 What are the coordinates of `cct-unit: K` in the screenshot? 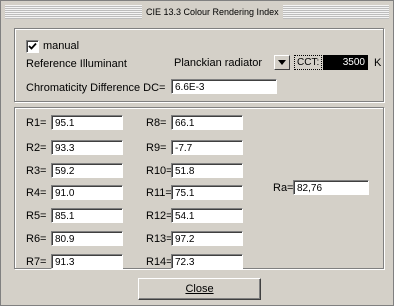 It's located at (378, 63).